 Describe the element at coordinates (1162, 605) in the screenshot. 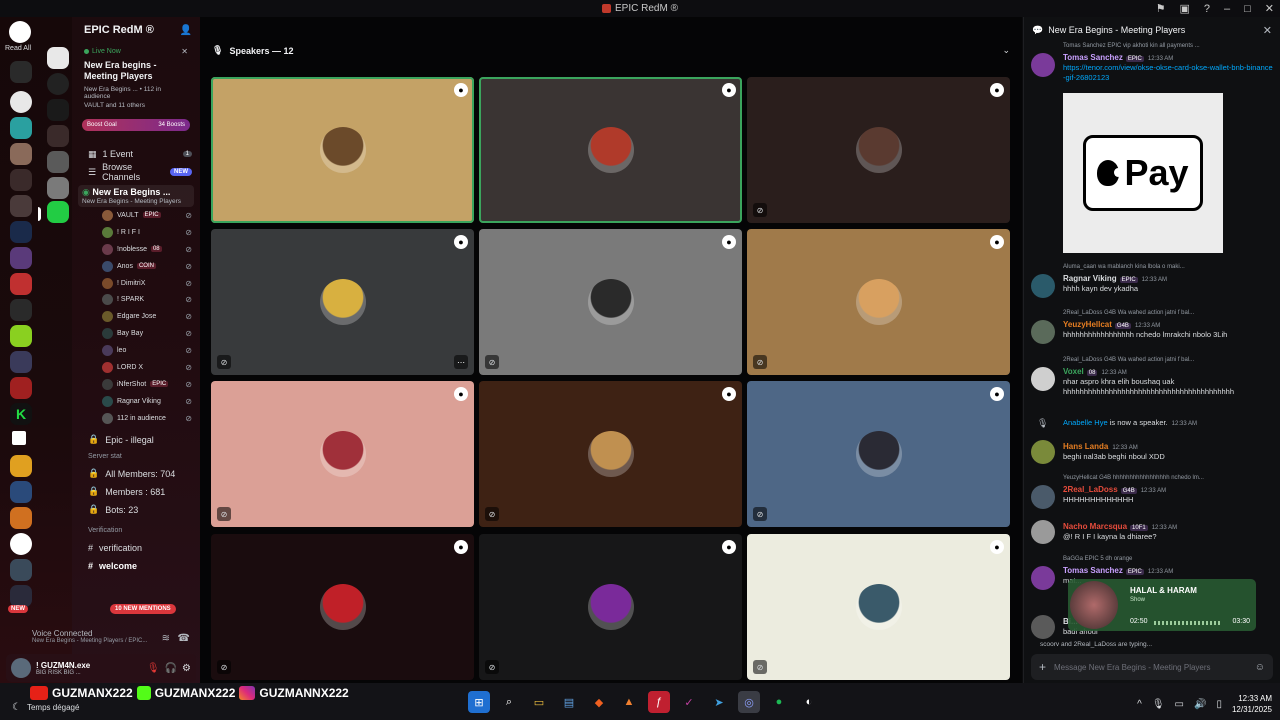

I see `music-player-widget: HALAL & HARAM Show 02:50 03:30` at that location.